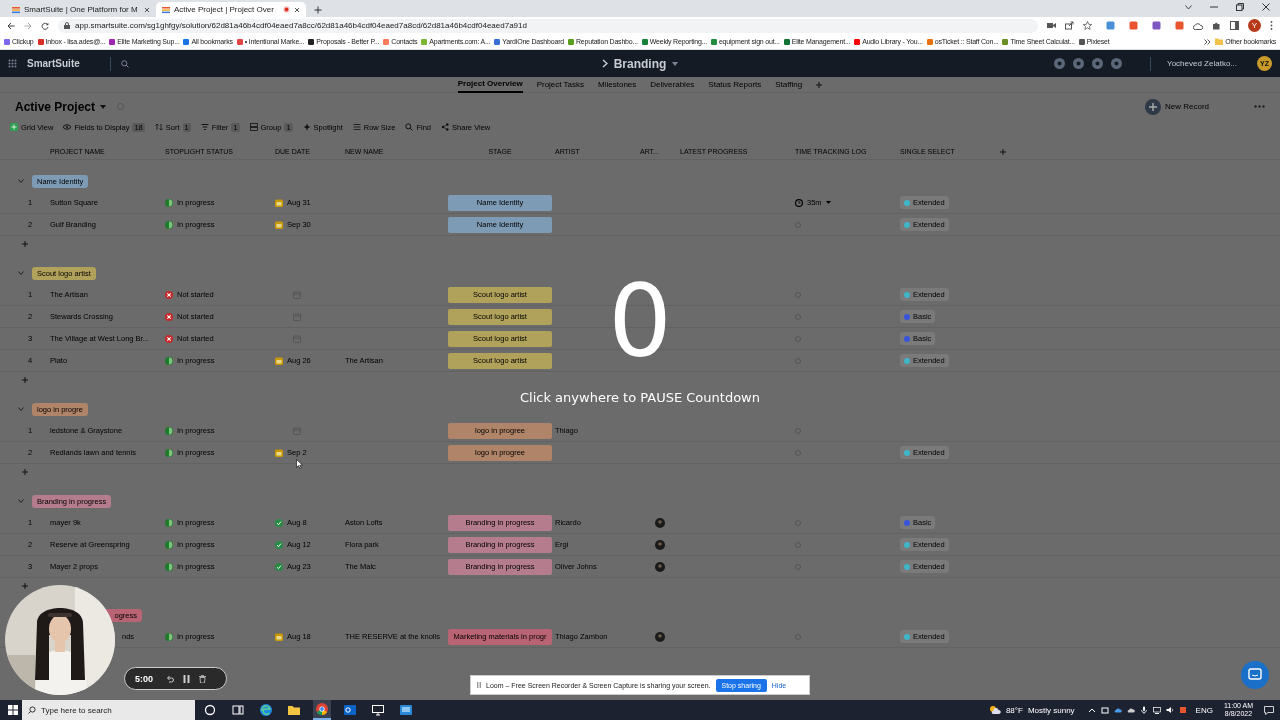  I want to click on group-icon, so click(253, 127).